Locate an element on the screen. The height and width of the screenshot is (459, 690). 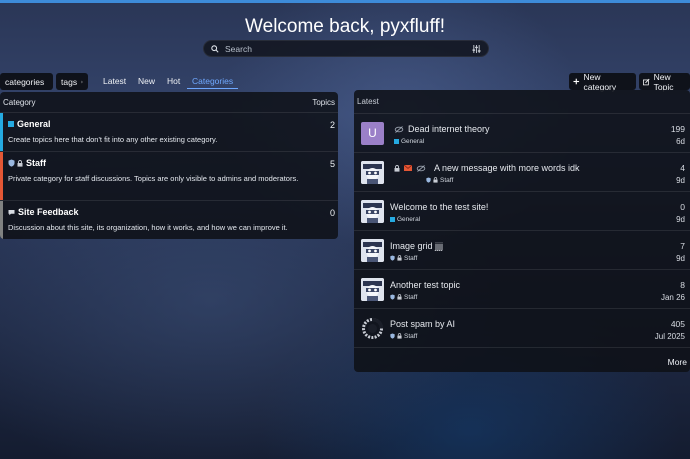
tags-dropdown-label: tags is located at coordinates (69, 81).